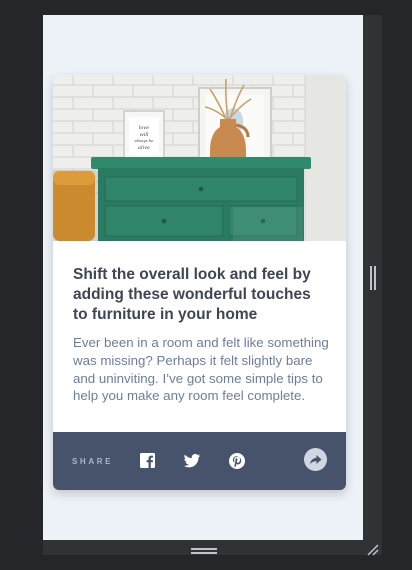 The width and height of the screenshot is (412, 570). I want to click on framed-print: love will always be alive, so click(144, 136).